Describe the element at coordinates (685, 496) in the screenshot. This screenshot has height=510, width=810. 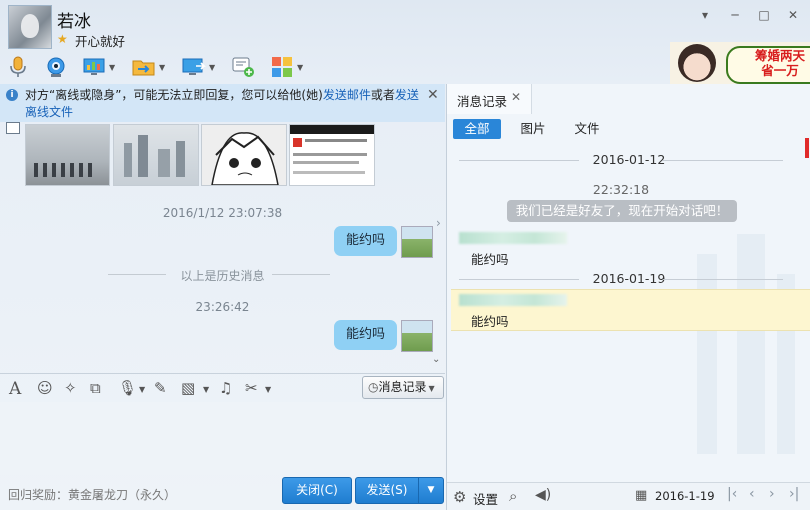
I see `current-date: 2016-1-19` at that location.